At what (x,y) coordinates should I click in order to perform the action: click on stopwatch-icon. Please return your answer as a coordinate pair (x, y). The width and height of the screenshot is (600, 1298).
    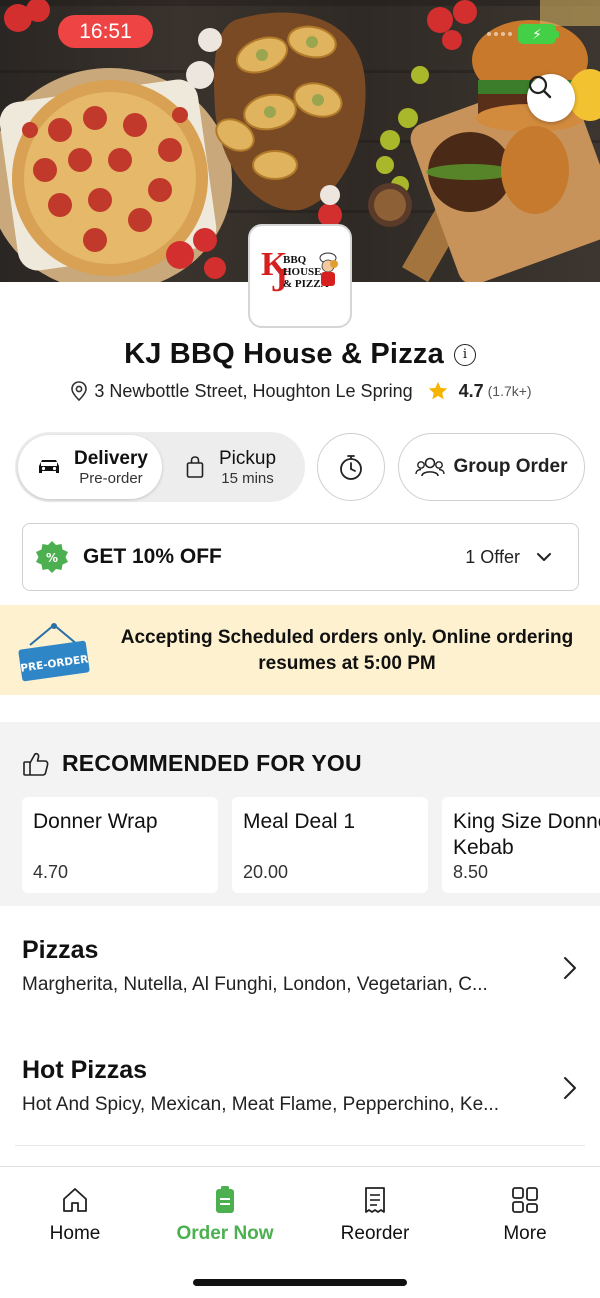
    Looking at the image, I should click on (351, 467).